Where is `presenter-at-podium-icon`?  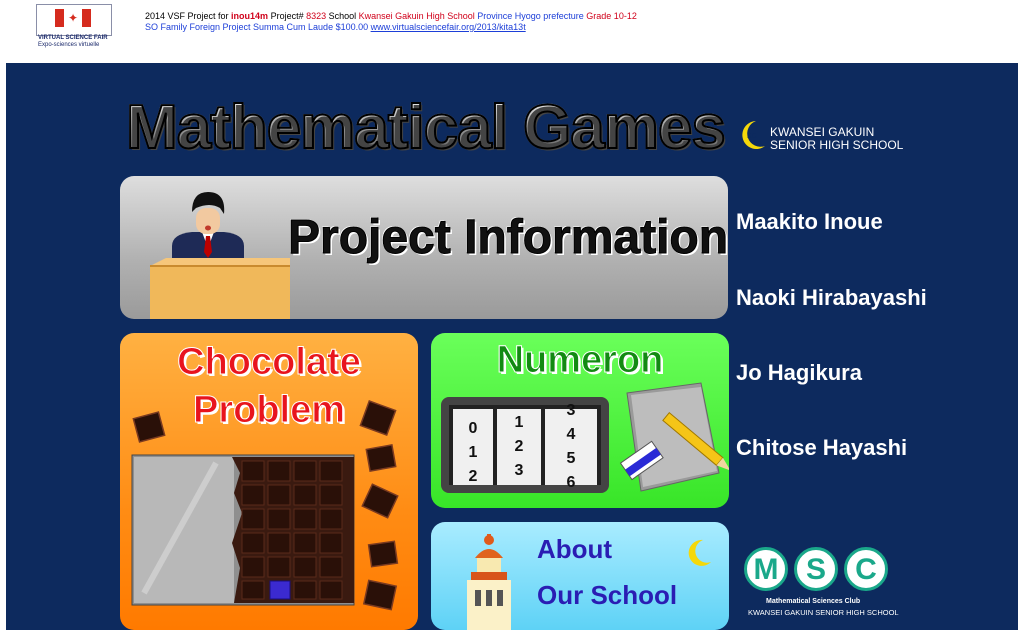
presenter-at-podium-icon is located at coordinates (220, 255).